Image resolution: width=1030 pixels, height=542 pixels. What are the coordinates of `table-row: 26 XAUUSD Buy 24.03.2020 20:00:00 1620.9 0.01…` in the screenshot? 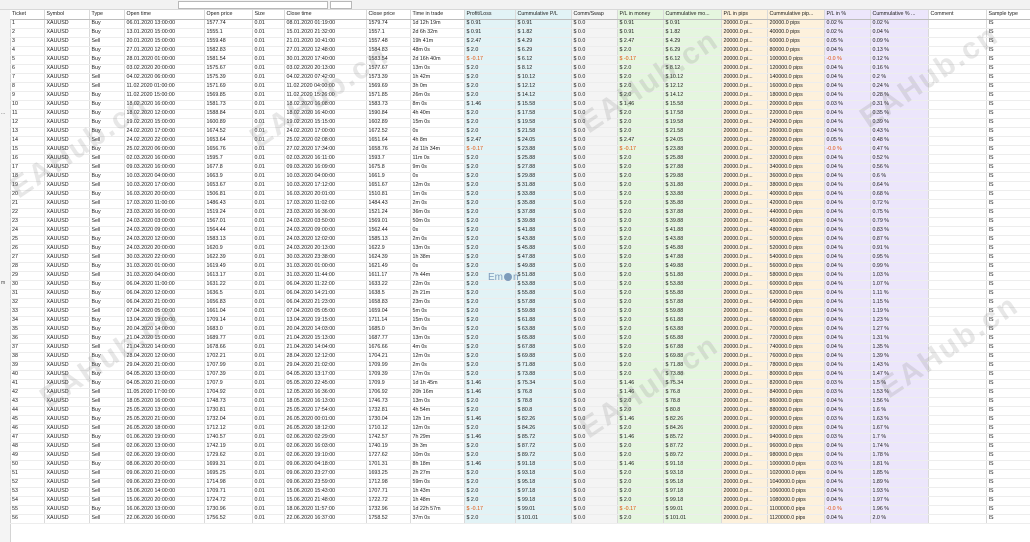 It's located at (520, 249).